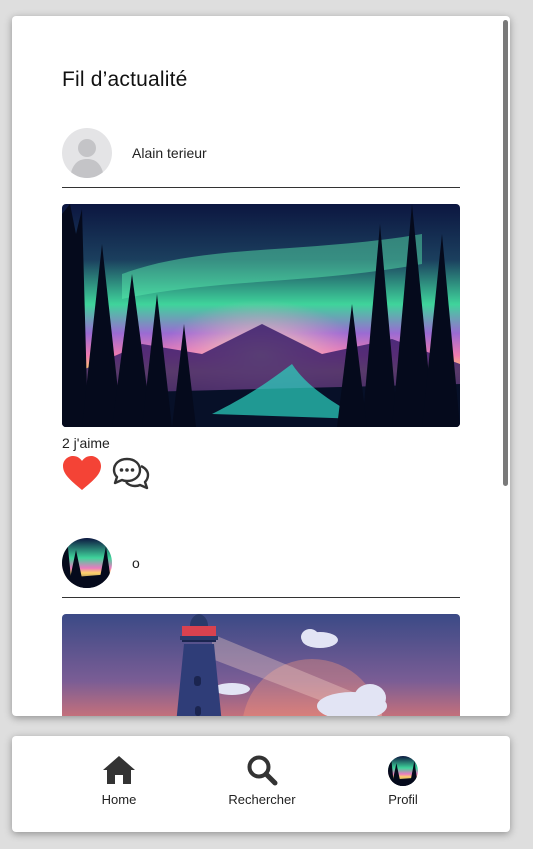 Image resolution: width=533 pixels, height=849 pixels. What do you see at coordinates (261, 568) in the screenshot?
I see `post-header: o` at bounding box center [261, 568].